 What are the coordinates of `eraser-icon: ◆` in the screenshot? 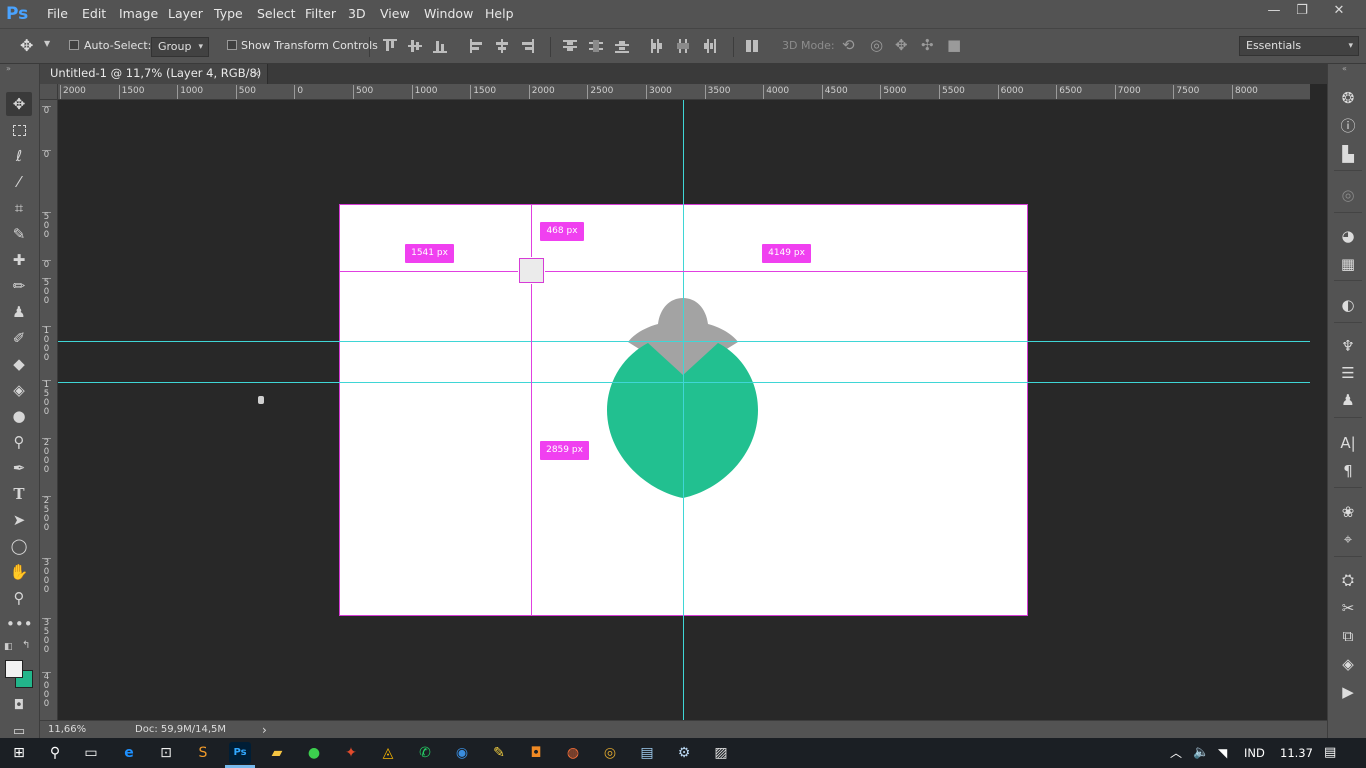 It's located at (19, 364).